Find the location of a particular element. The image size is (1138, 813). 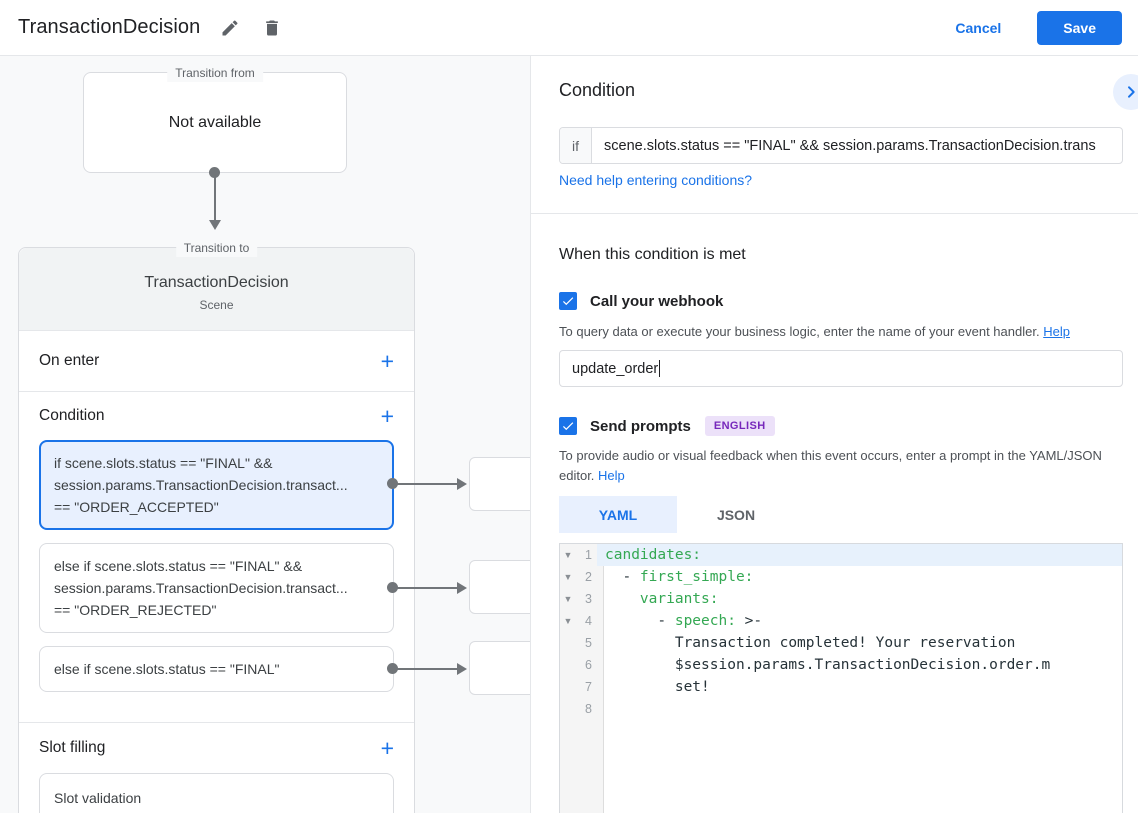

code-line-text: - speech: >- is located at coordinates (684, 621).